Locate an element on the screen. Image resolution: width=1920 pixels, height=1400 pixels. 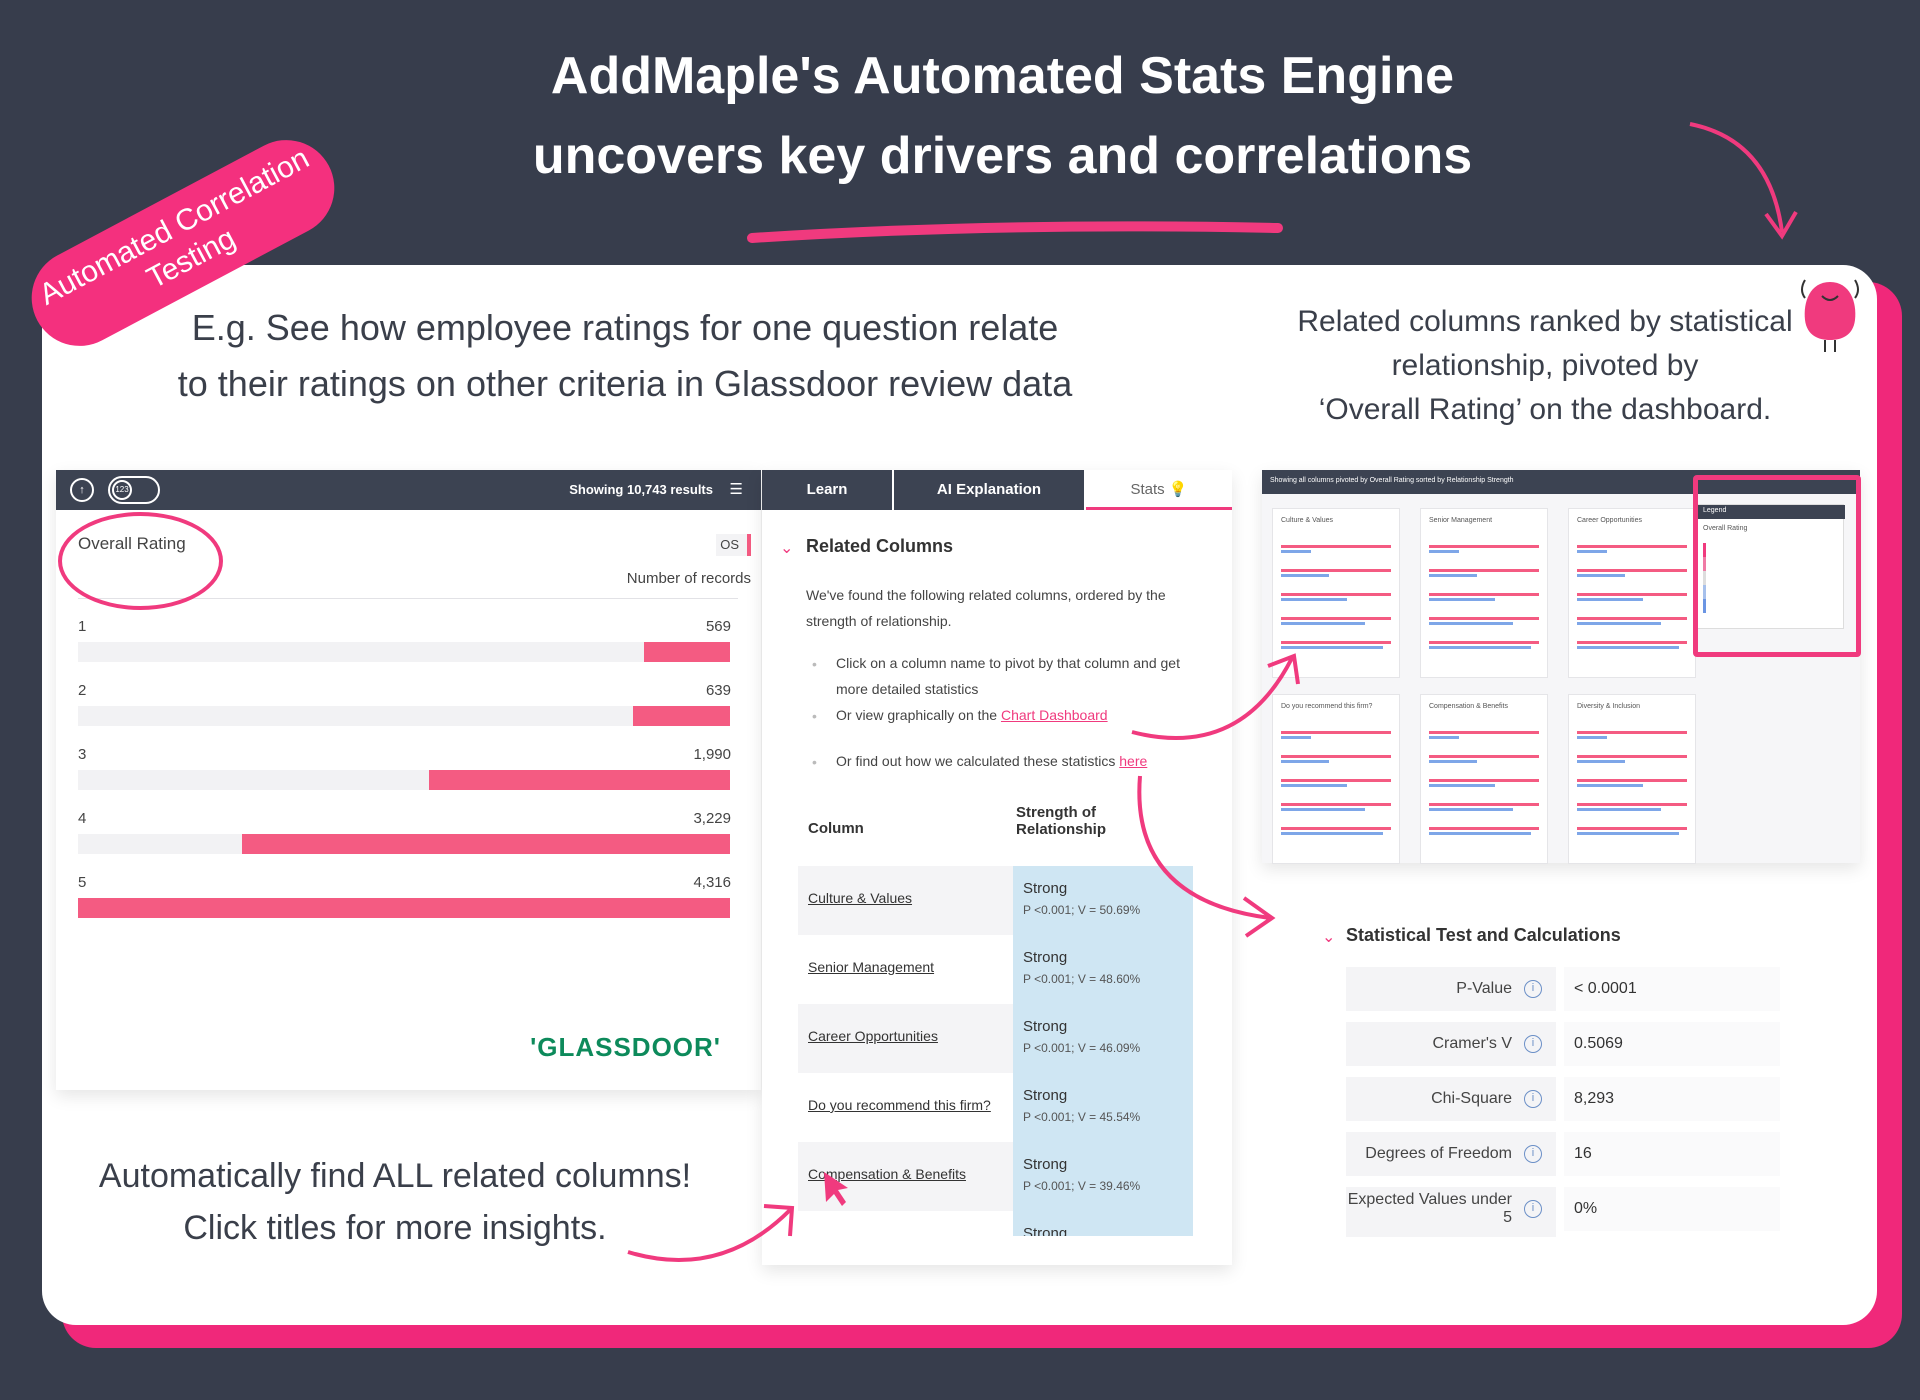
related-column-link: Senior Management is located at coordinates (871, 967).